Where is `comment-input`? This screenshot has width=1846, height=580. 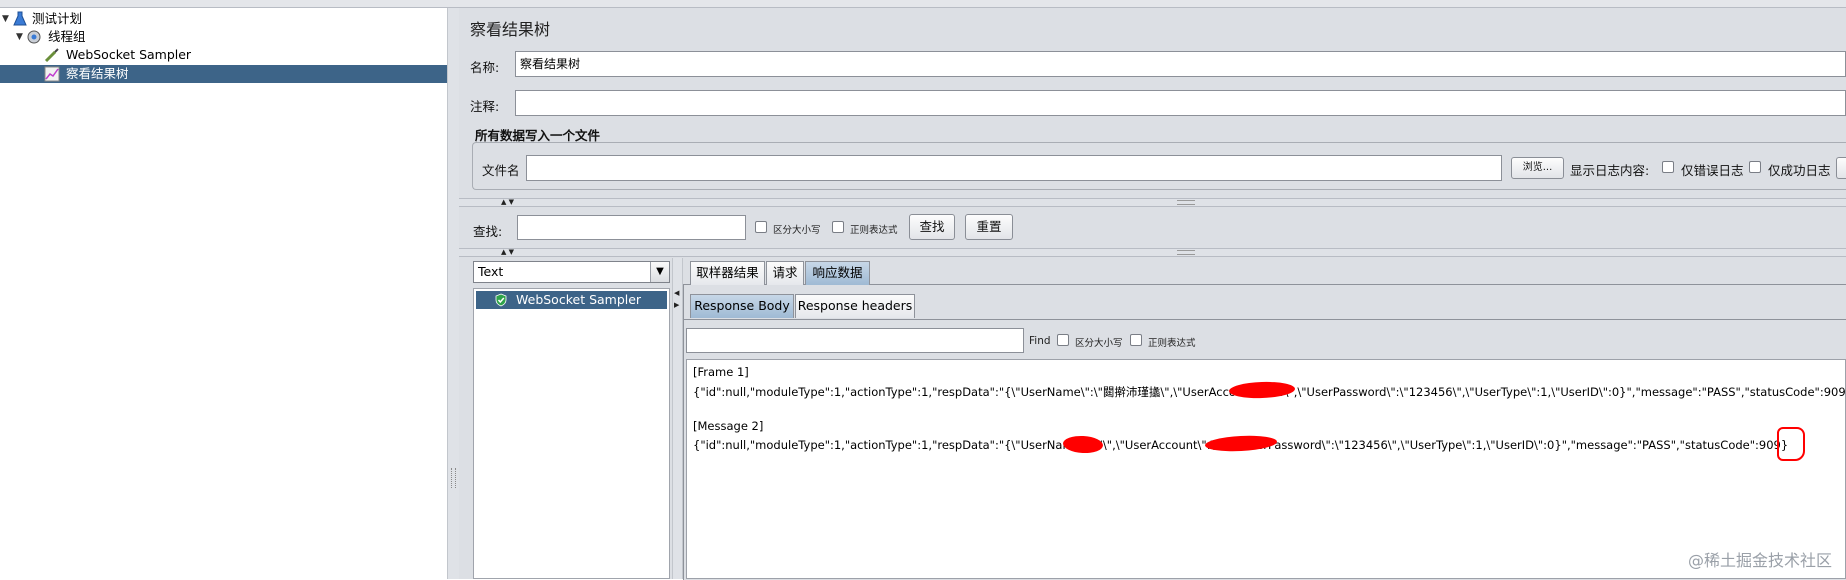
comment-input is located at coordinates (1180, 103).